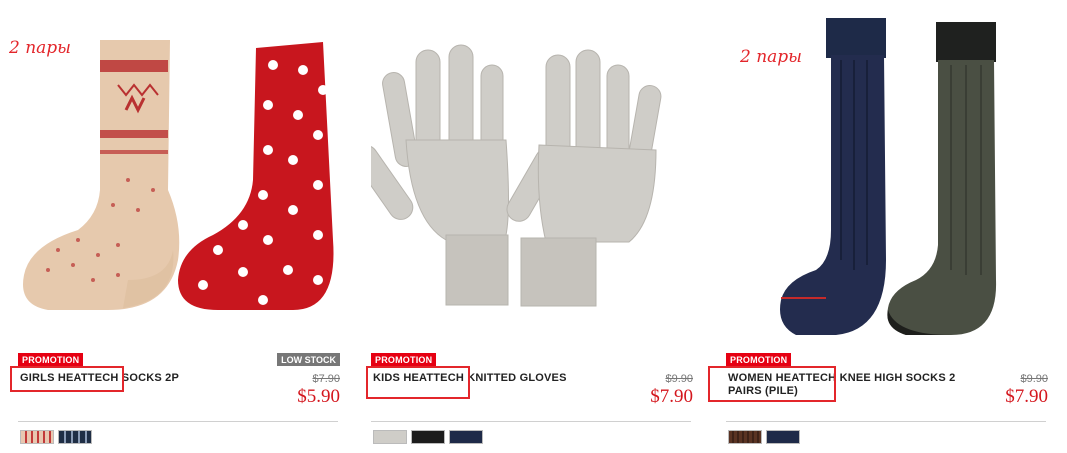  I want to click on beige-sock-shape, so click(101, 175).